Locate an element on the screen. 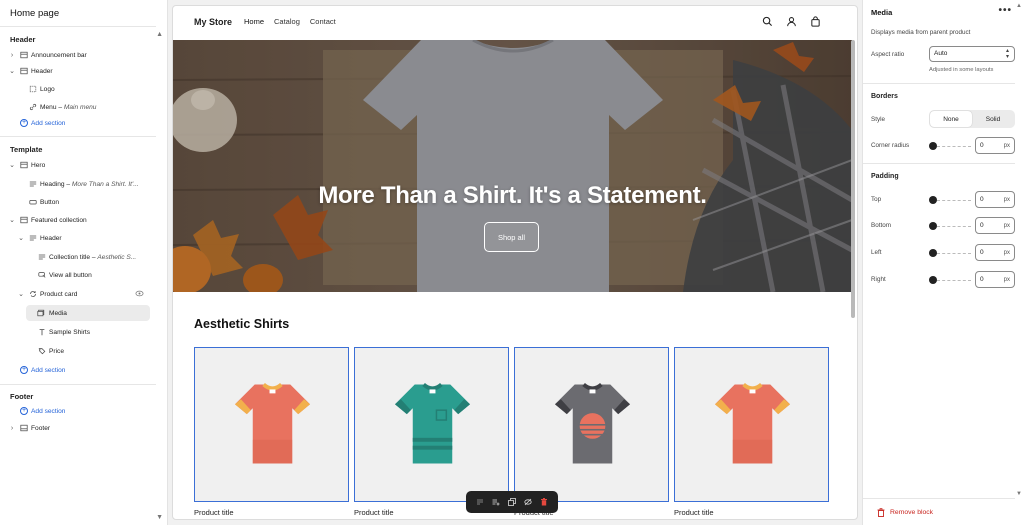 The height and width of the screenshot is (525, 1024). style-segmented-control: None Solid is located at coordinates (972, 119).